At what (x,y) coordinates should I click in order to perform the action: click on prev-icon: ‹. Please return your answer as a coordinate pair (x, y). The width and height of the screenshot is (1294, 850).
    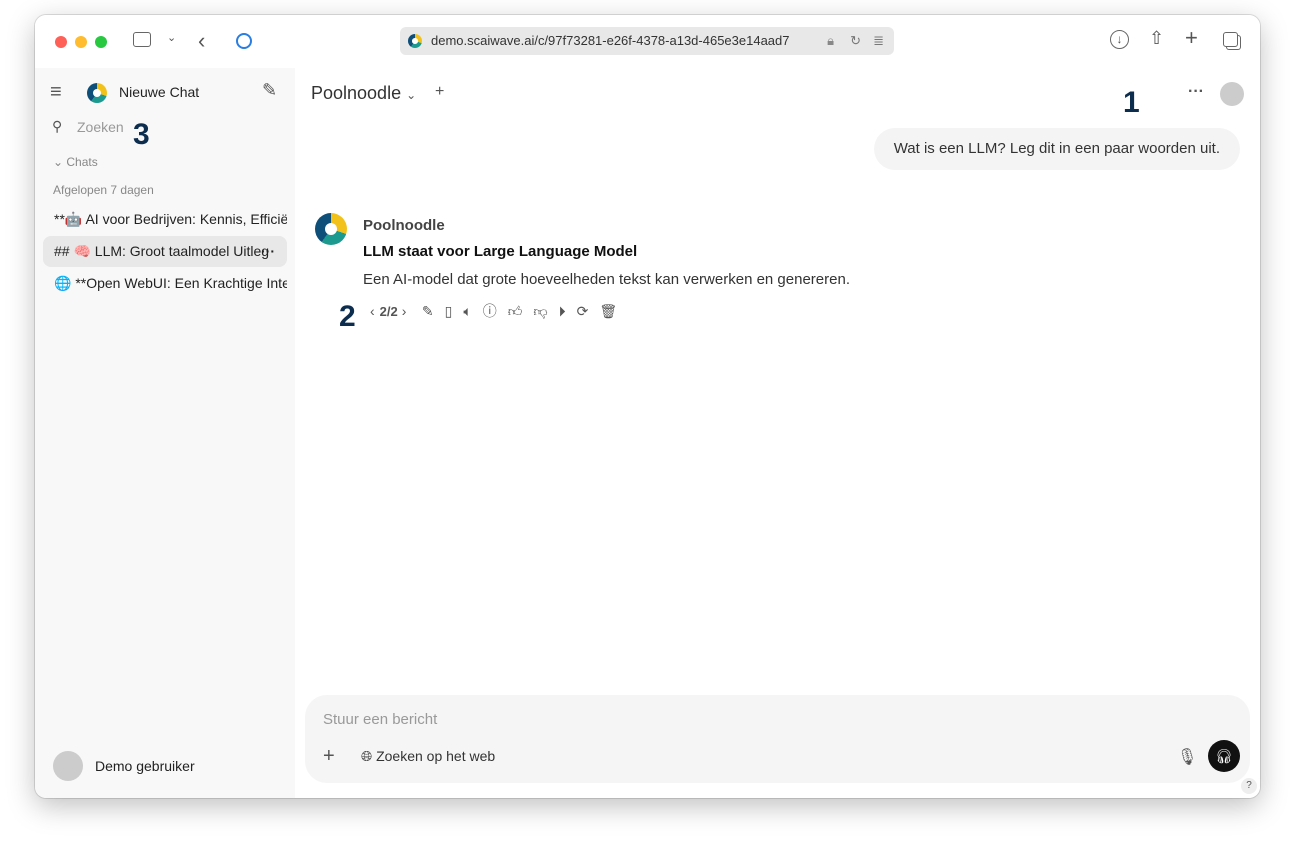
    Looking at the image, I should click on (372, 311).